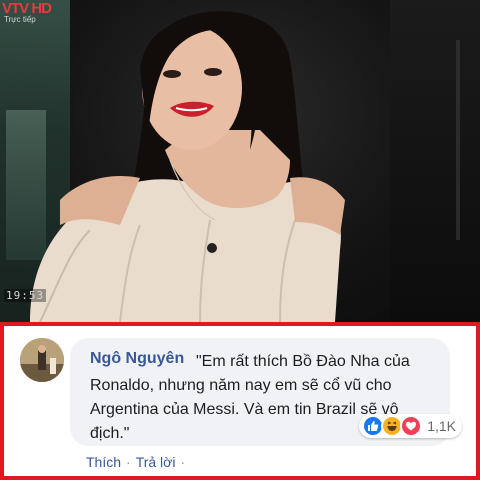 Image resolution: width=480 pixels, height=480 pixels. What do you see at coordinates (441, 426) in the screenshot?
I see `reaction-count: 1,1K` at bounding box center [441, 426].